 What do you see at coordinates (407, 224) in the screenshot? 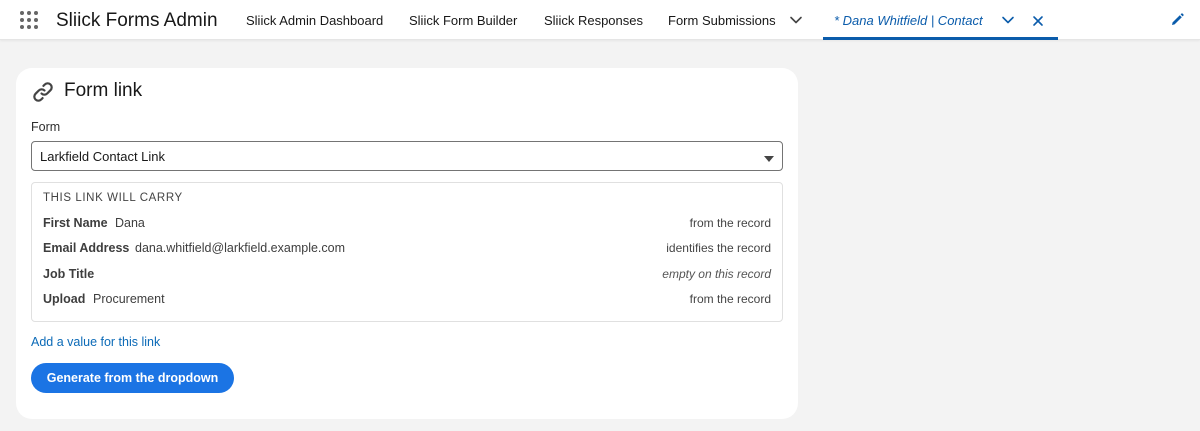
I see `carry-row: First Name Dana from the record` at bounding box center [407, 224].